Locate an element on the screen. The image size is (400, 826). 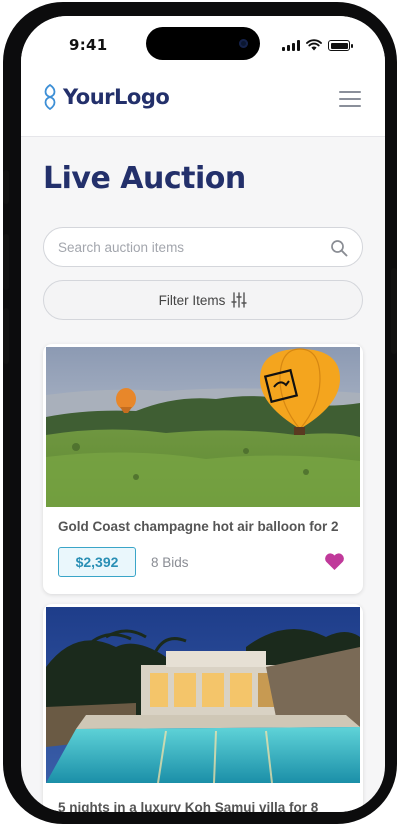
dynamic-island is located at coordinates (203, 43).